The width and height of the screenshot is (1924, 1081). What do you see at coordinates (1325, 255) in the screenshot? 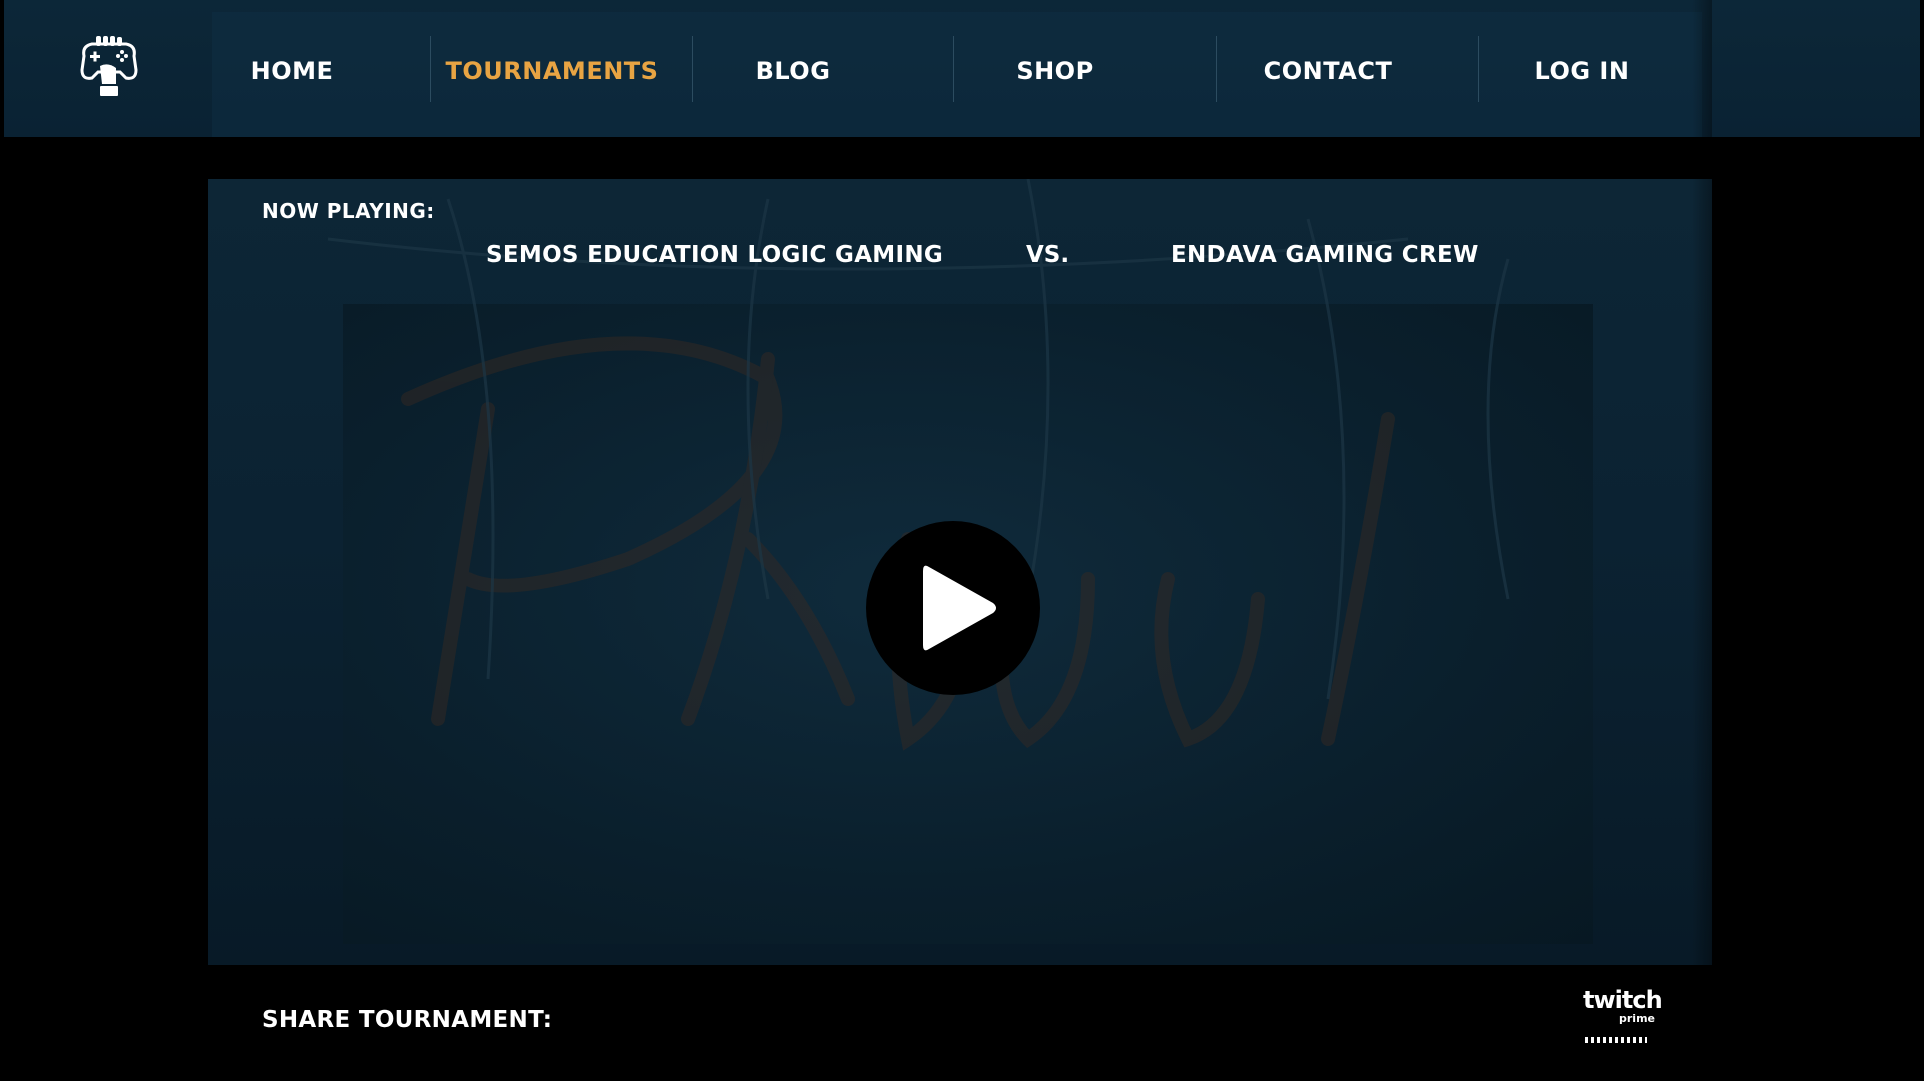
I see `team-b-name: ENDAVA GAMING CREW` at bounding box center [1325, 255].